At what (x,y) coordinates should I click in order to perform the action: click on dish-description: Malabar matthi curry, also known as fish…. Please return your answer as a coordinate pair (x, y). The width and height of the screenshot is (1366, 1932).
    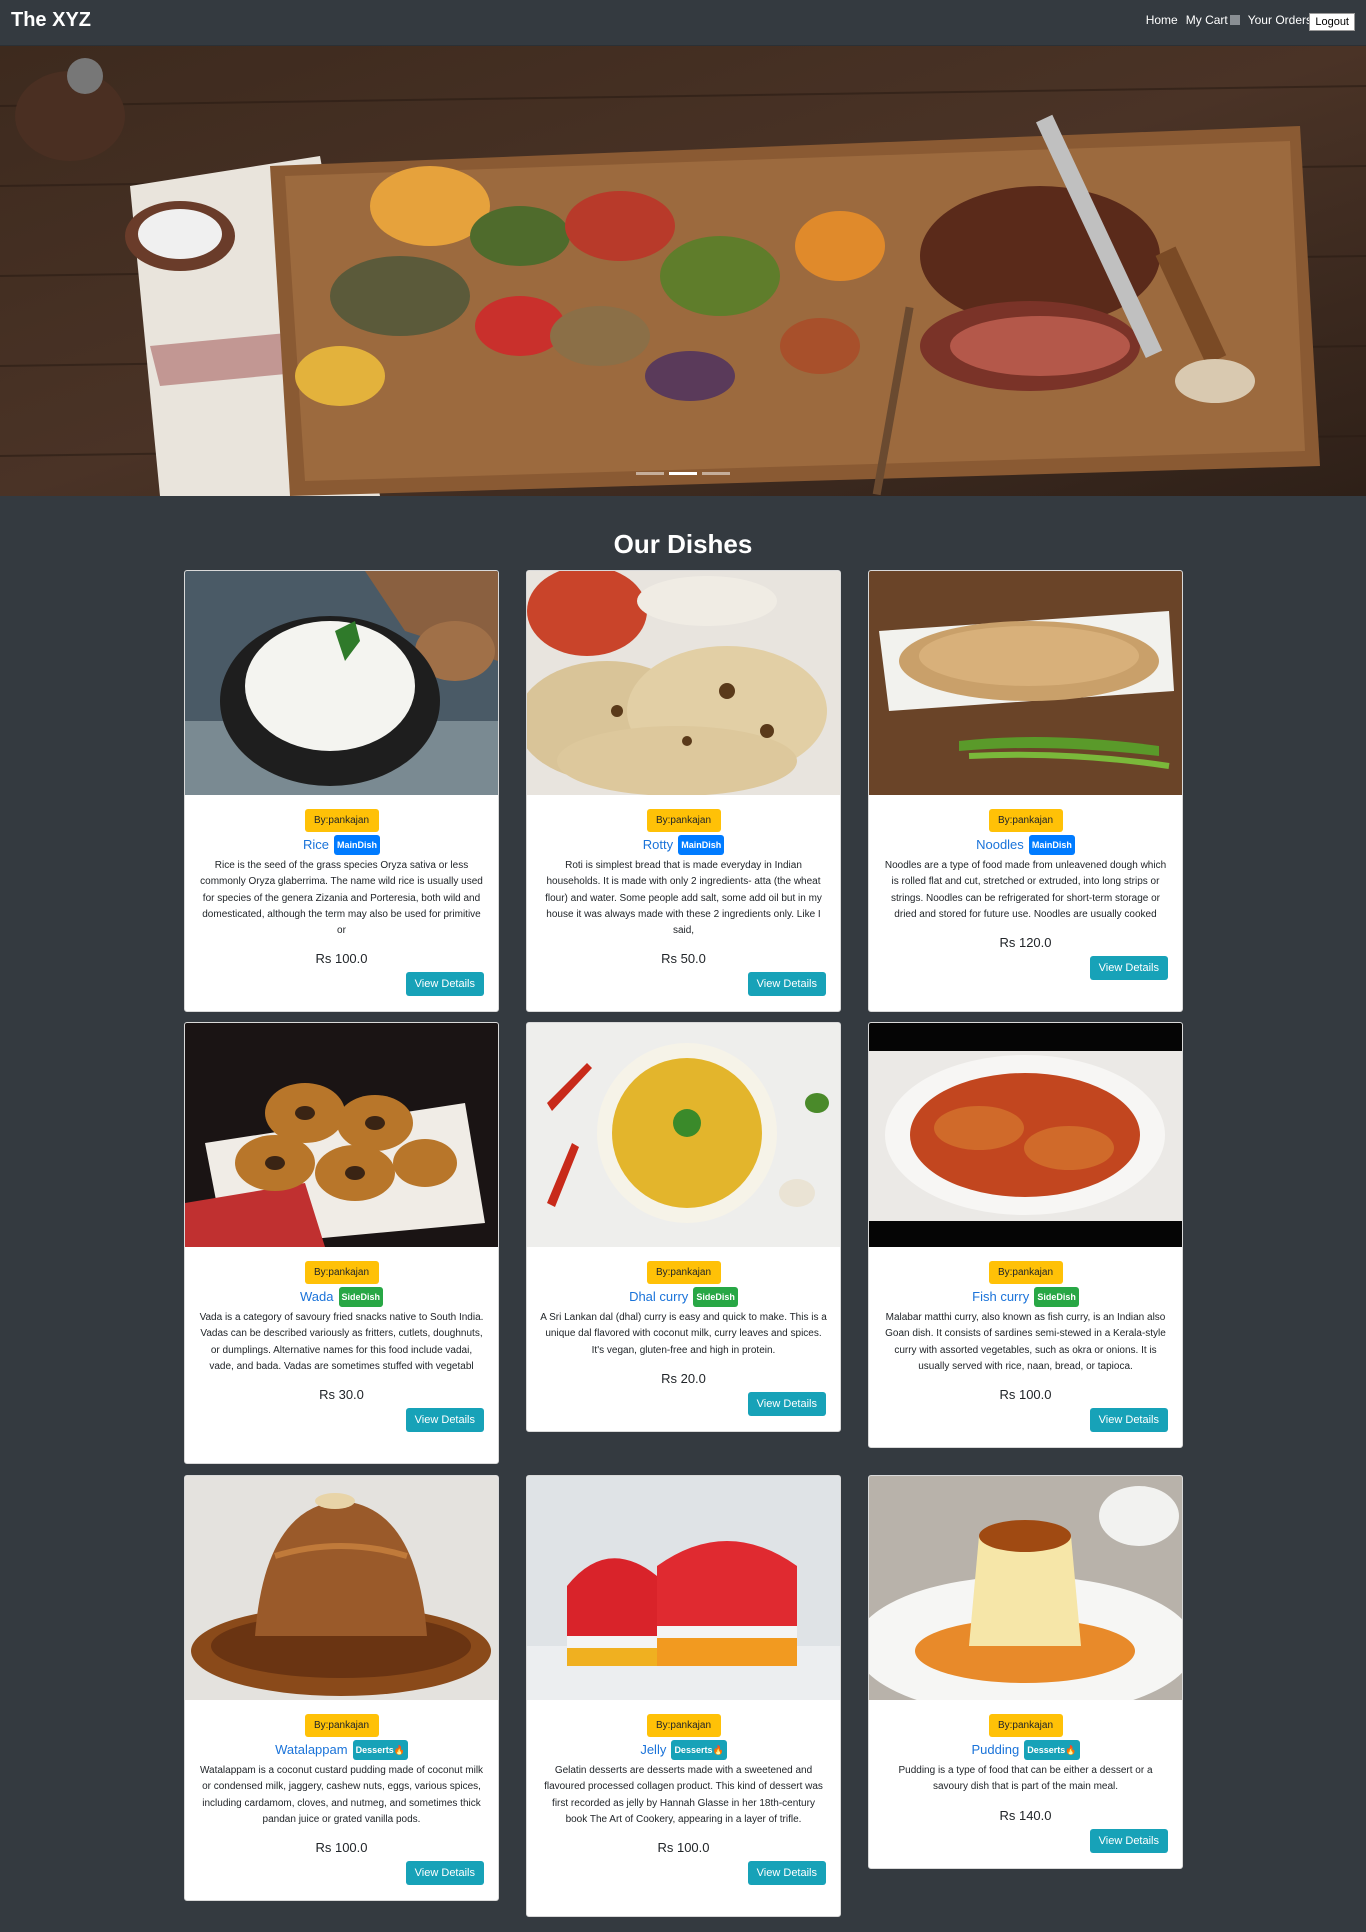
    Looking at the image, I should click on (1025, 1342).